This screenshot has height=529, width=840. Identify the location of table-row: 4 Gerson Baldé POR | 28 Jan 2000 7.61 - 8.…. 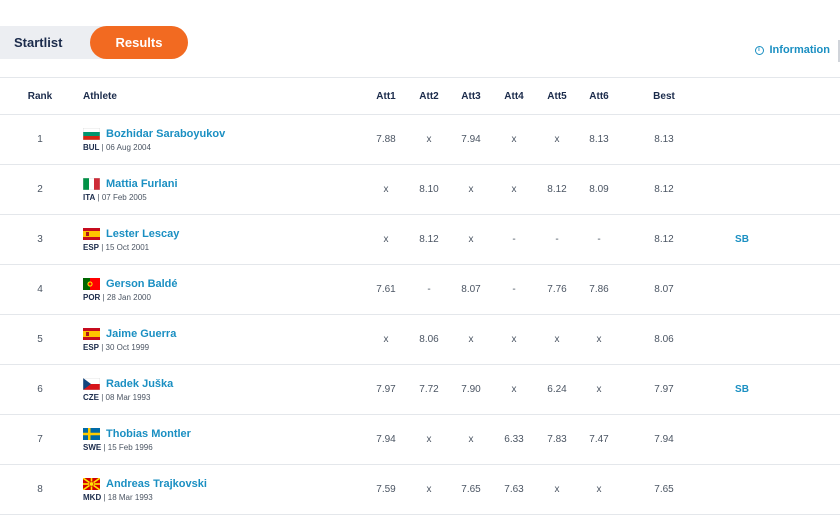
(420, 290).